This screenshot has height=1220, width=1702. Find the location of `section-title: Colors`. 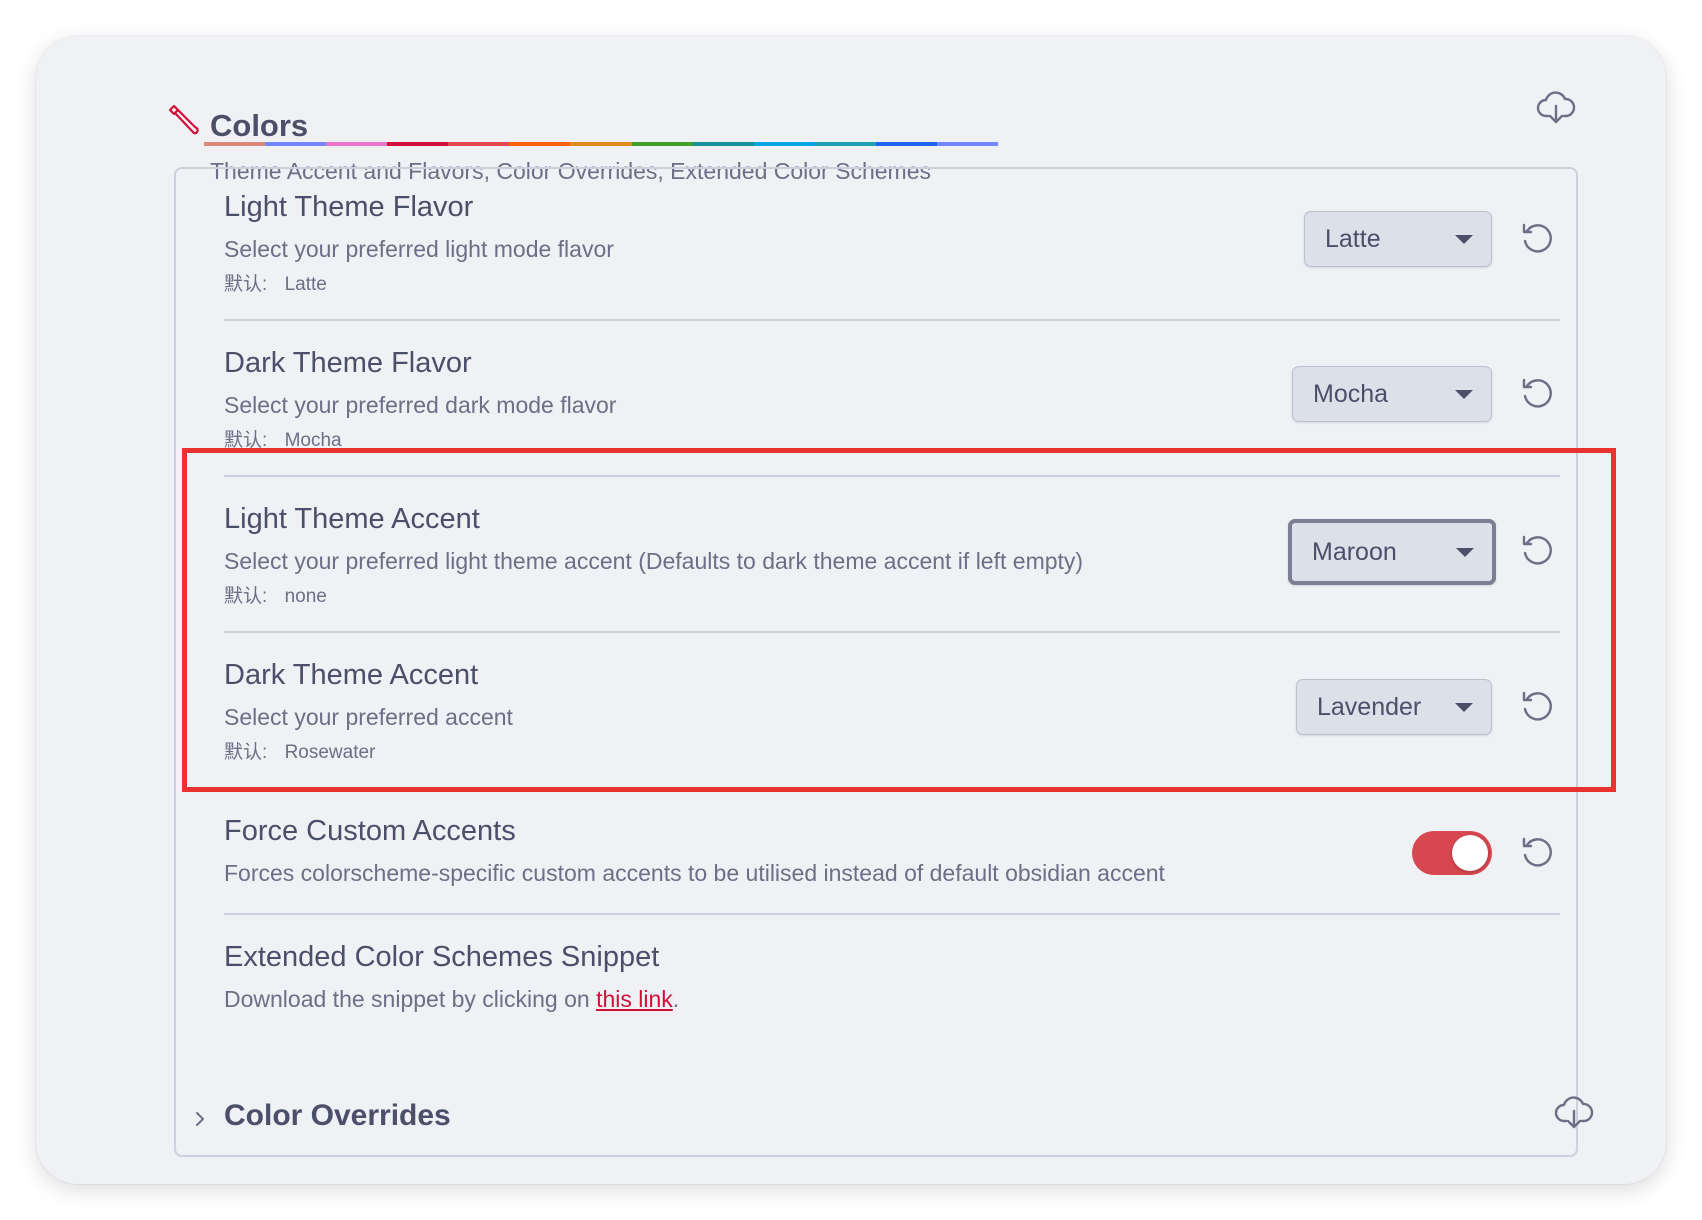

section-title: Colors is located at coordinates (259, 125).